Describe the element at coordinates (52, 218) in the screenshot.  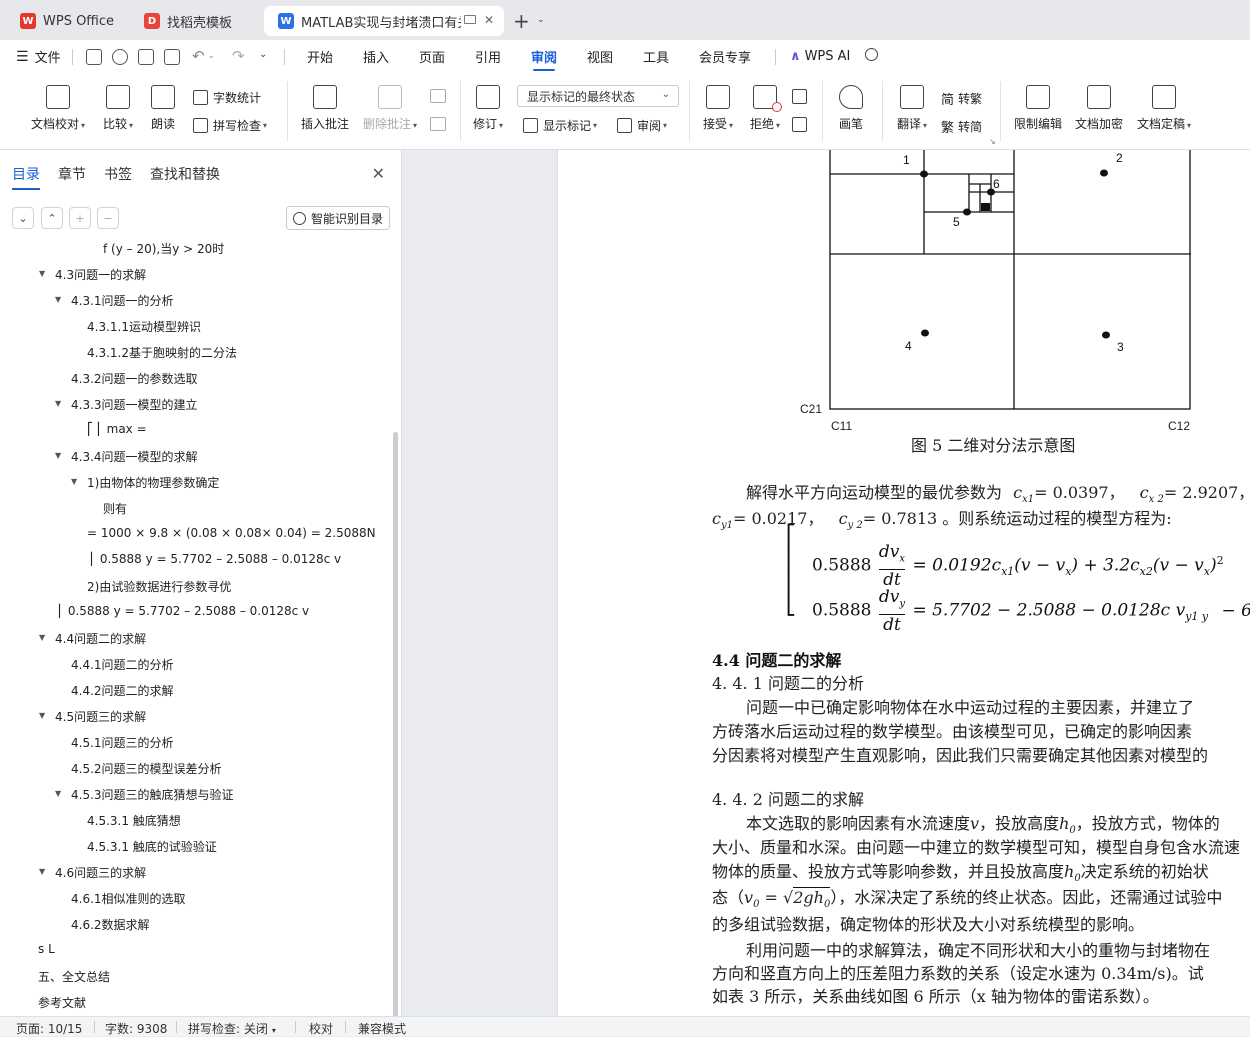
I see `collapse-all-button: ⌃` at that location.